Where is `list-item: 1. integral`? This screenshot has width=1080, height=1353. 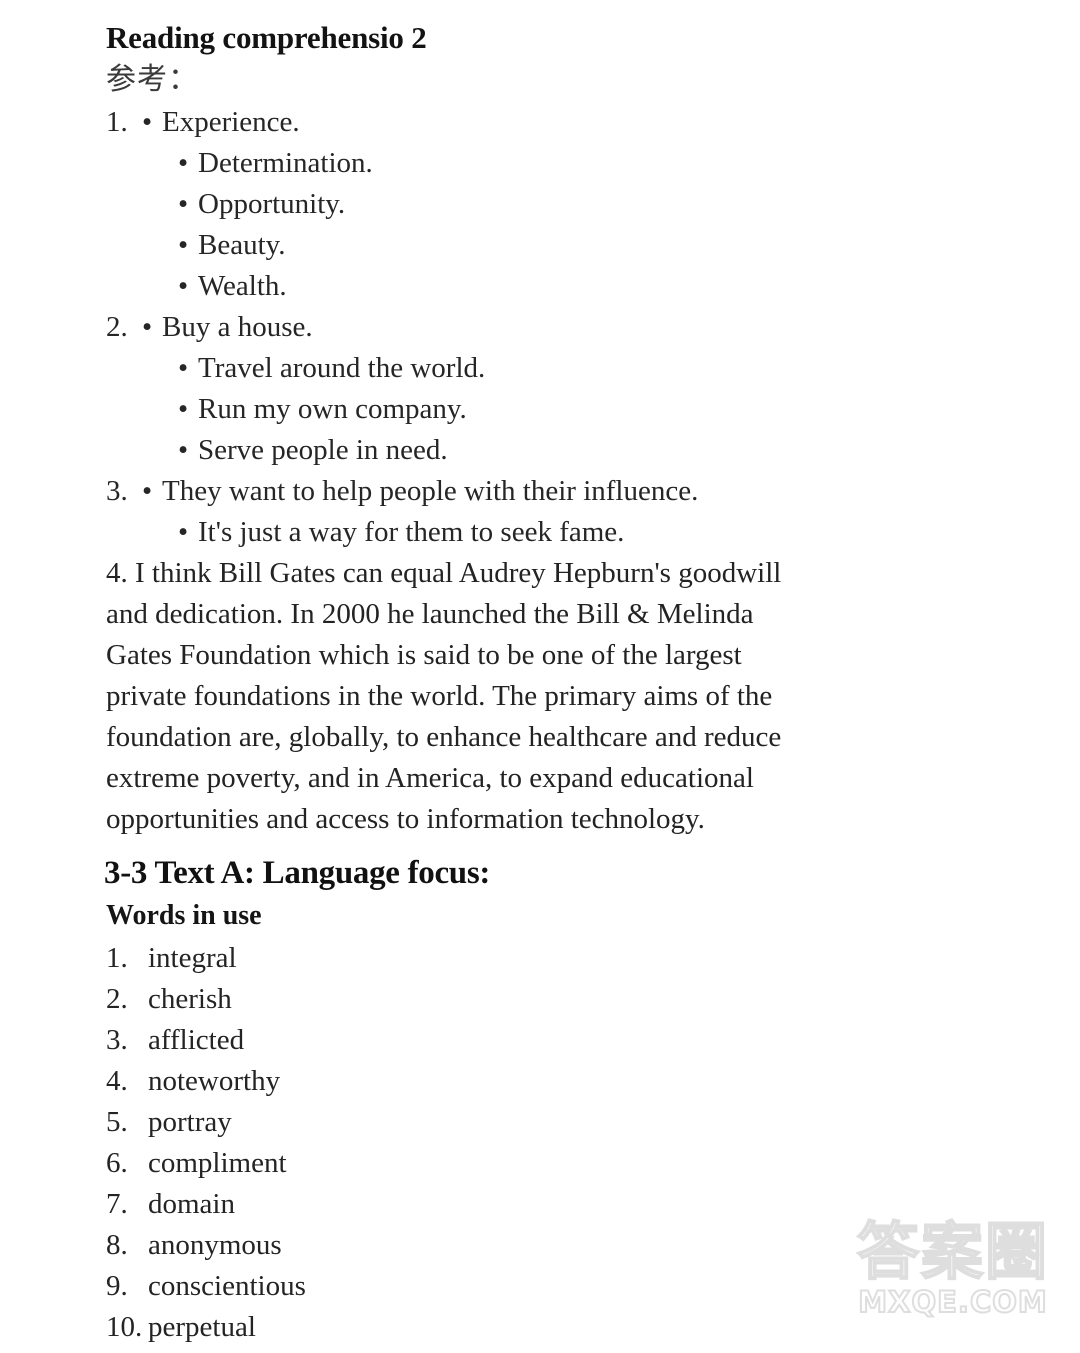
list-item: 1. integral is located at coordinates (593, 958).